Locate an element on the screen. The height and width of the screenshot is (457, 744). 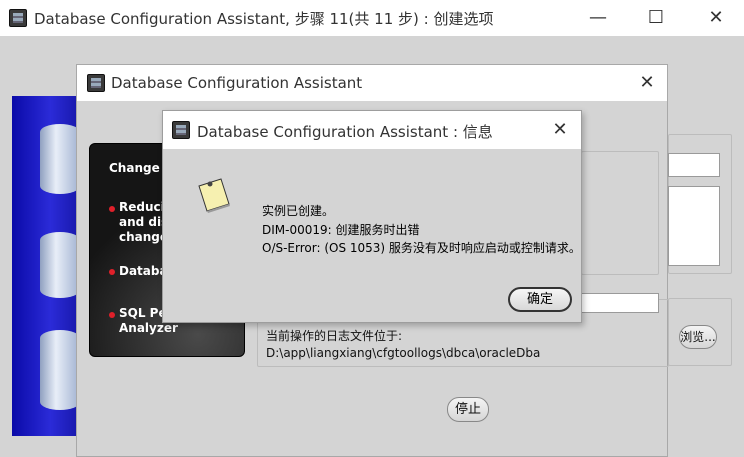
info-dialog-titlebar: Database Configuration Assistant : 信息 ✕ is located at coordinates (372, 130).